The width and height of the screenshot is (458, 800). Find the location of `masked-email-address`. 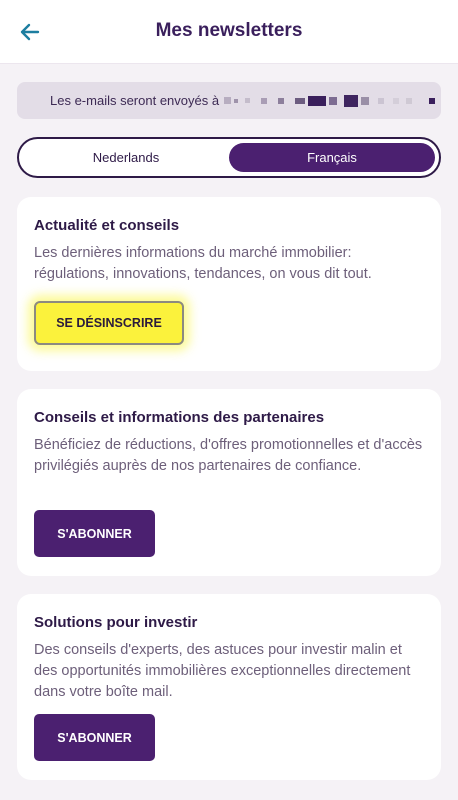

masked-email-address is located at coordinates (330, 100).